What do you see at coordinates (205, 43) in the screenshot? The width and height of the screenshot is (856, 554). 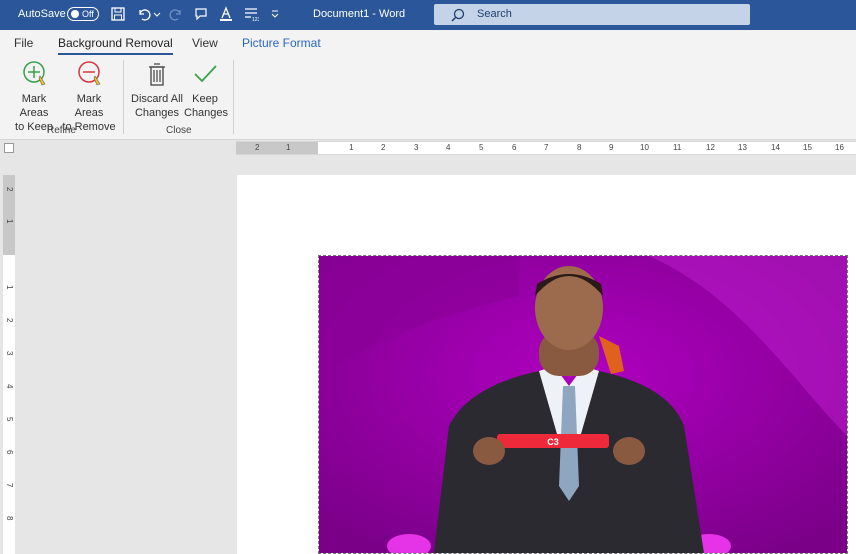 I see `tab-view: View` at bounding box center [205, 43].